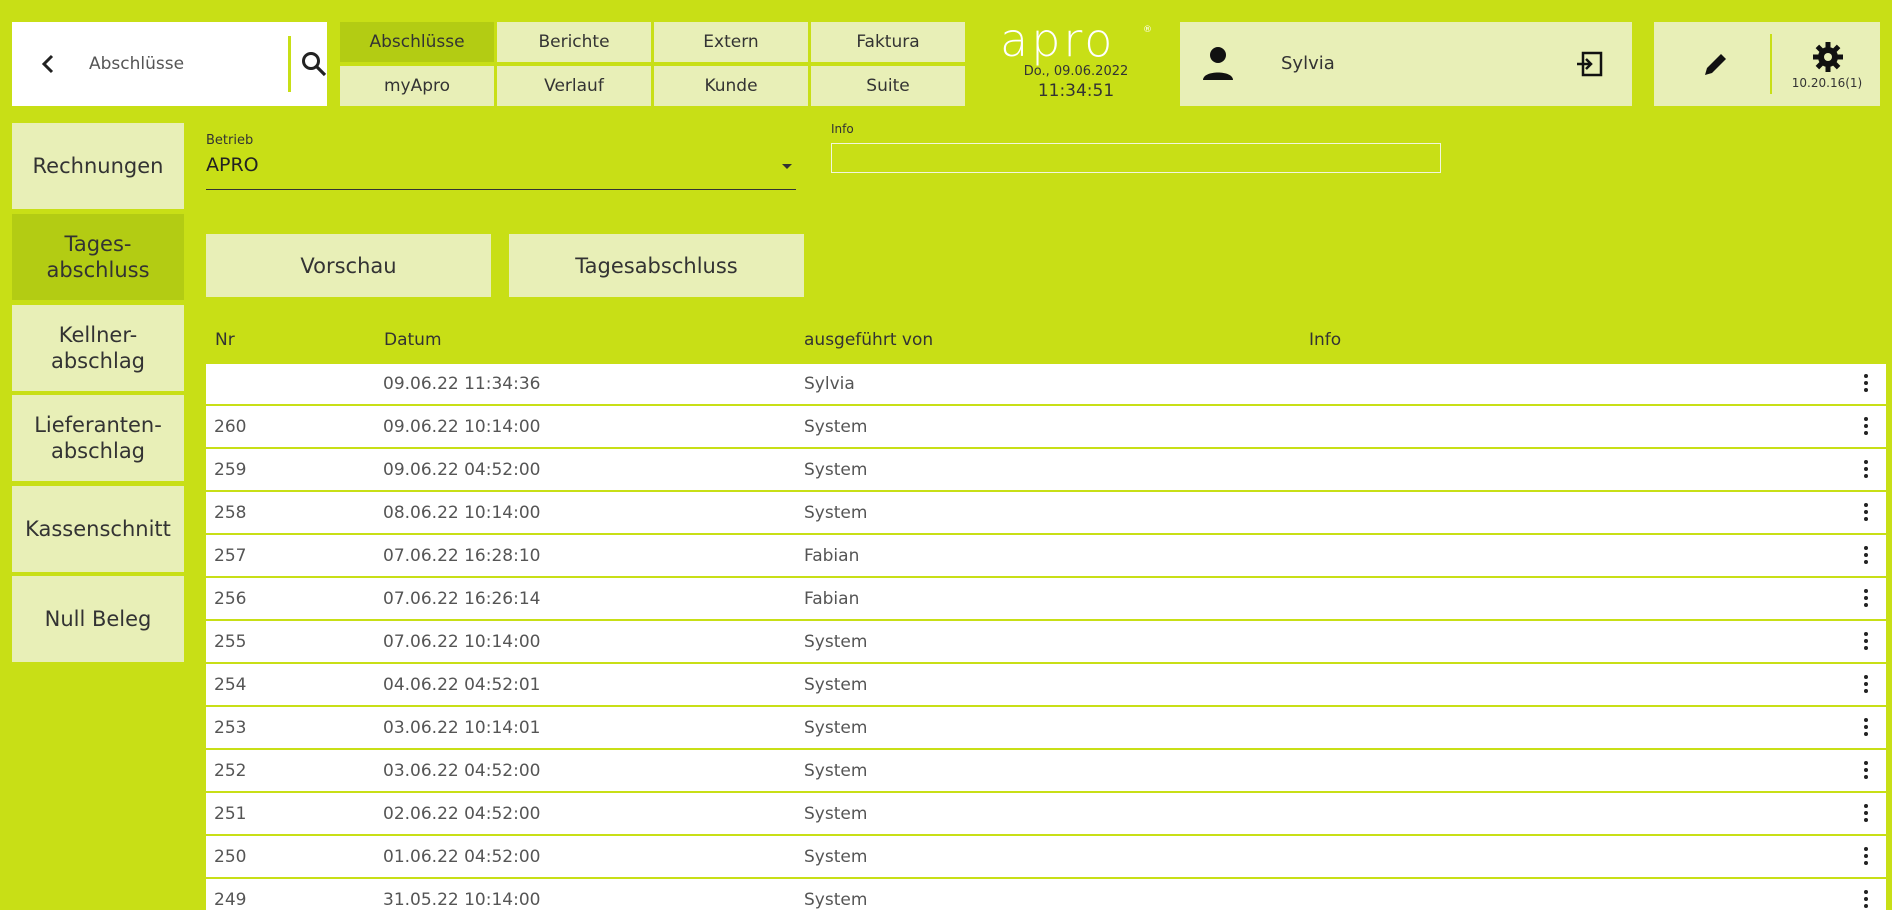 This screenshot has width=1892, height=910. I want to click on cell-nr: 252, so click(230, 771).